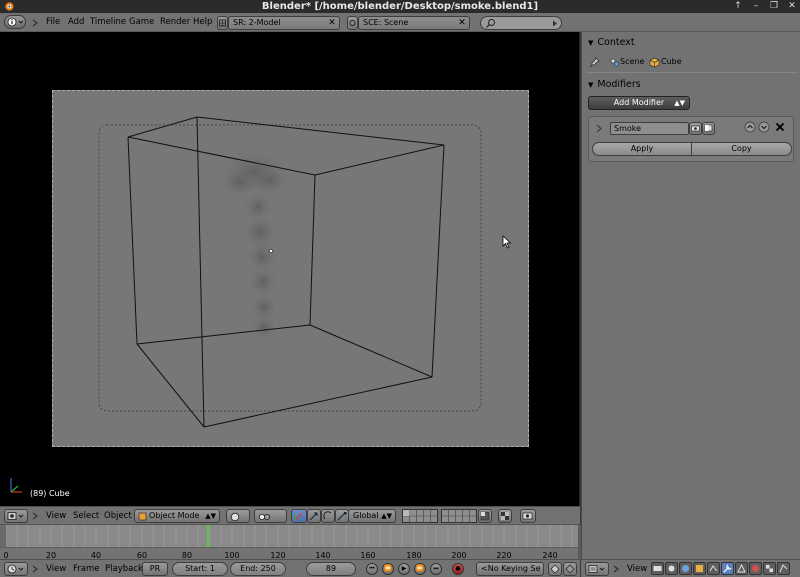 The height and width of the screenshot is (577, 800). What do you see at coordinates (570, 569) in the screenshot?
I see `delete-keyframe-button` at bounding box center [570, 569].